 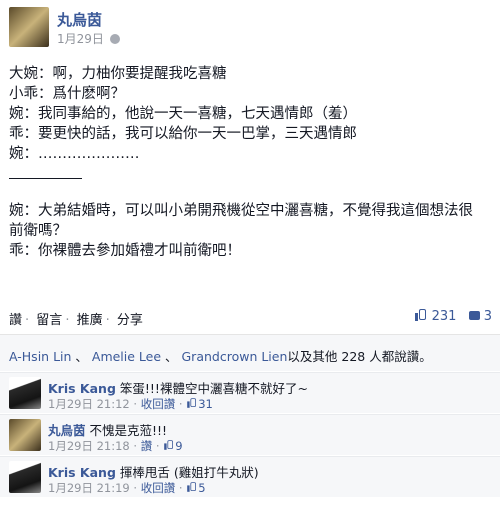 What do you see at coordinates (76, 320) in the screenshot?
I see `post-actions: 讚 · 留言 · 推廣 · 分享` at bounding box center [76, 320].